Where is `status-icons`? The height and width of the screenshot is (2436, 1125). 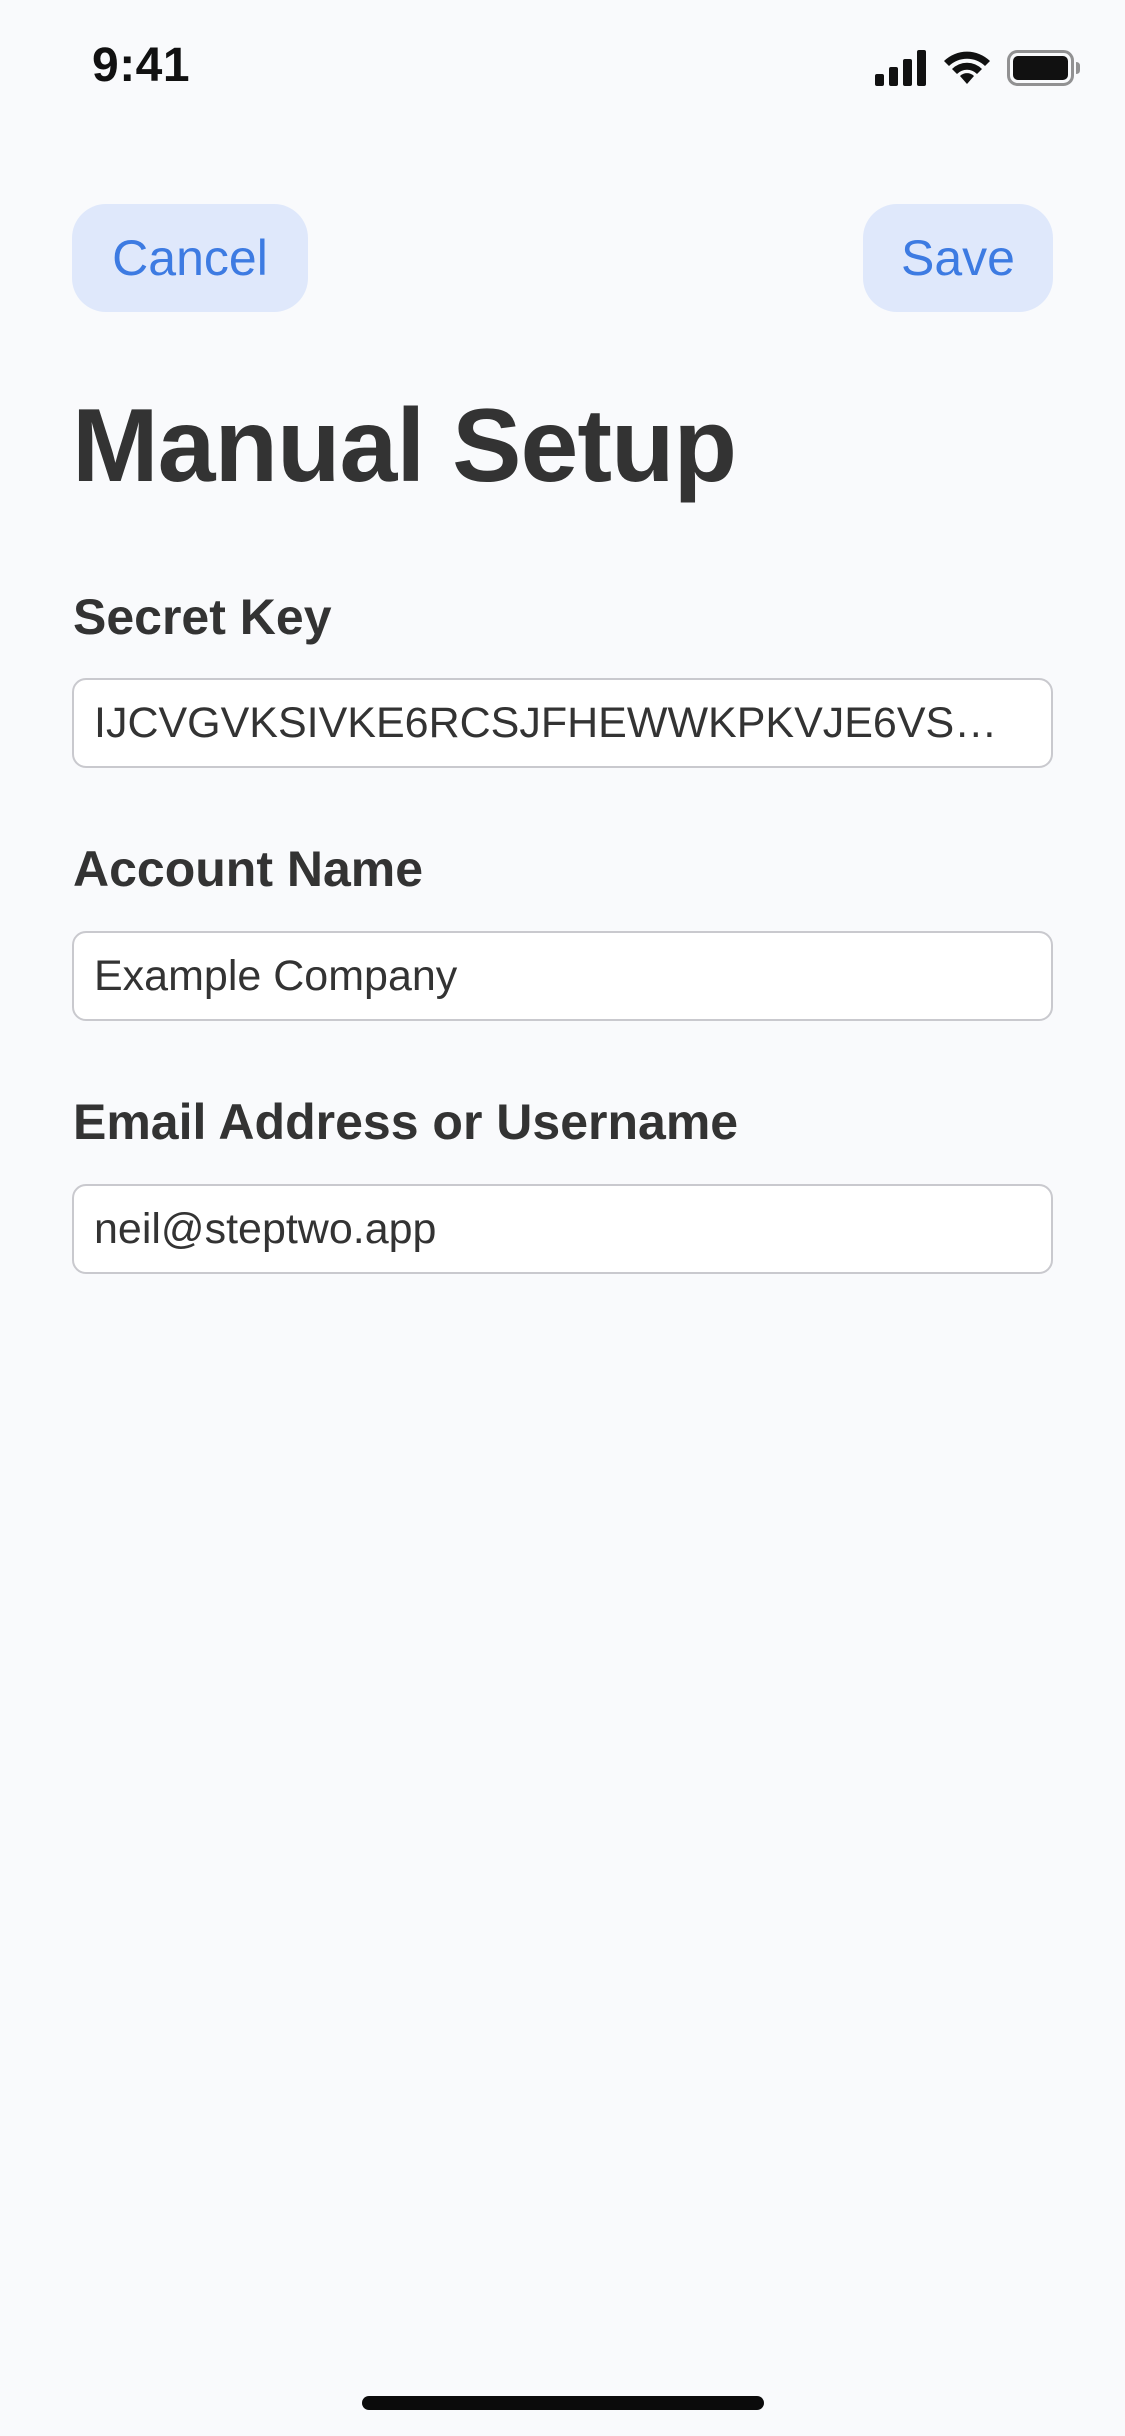
status-icons is located at coordinates (978, 70).